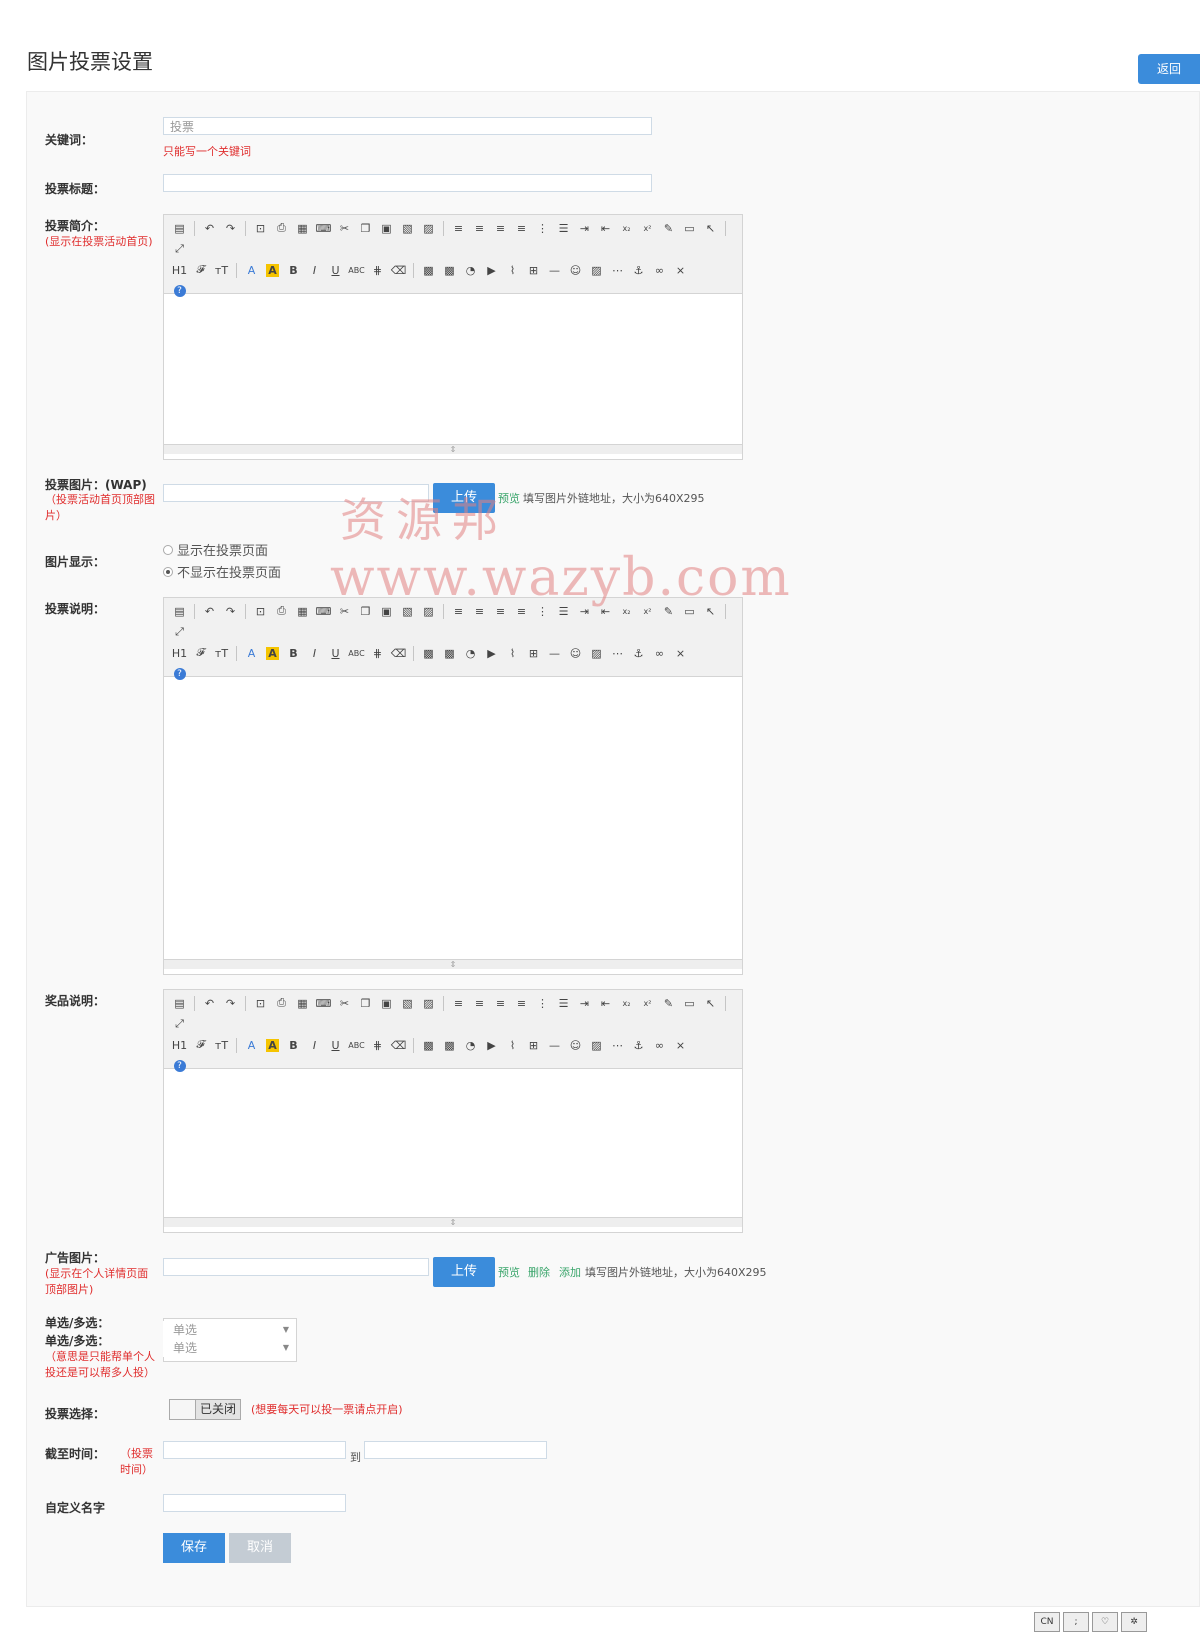 The width and height of the screenshot is (1200, 1635). What do you see at coordinates (428, 1045) in the screenshot?
I see `image-icon: ▩` at bounding box center [428, 1045].